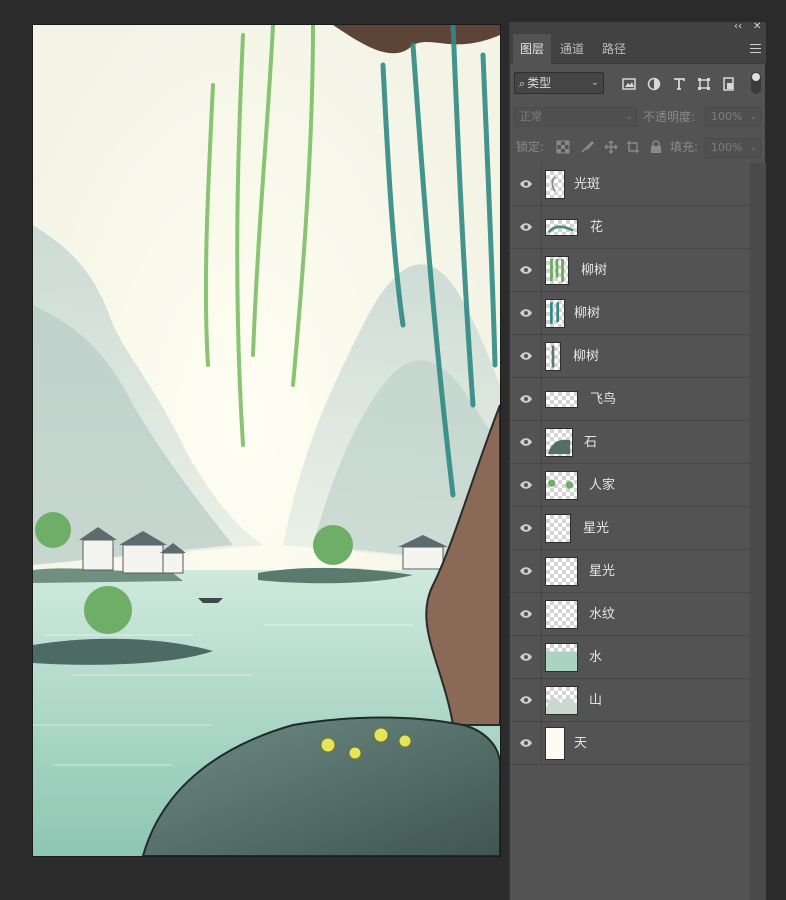  I want to click on opacity-input: 100% ⌄, so click(733, 117).